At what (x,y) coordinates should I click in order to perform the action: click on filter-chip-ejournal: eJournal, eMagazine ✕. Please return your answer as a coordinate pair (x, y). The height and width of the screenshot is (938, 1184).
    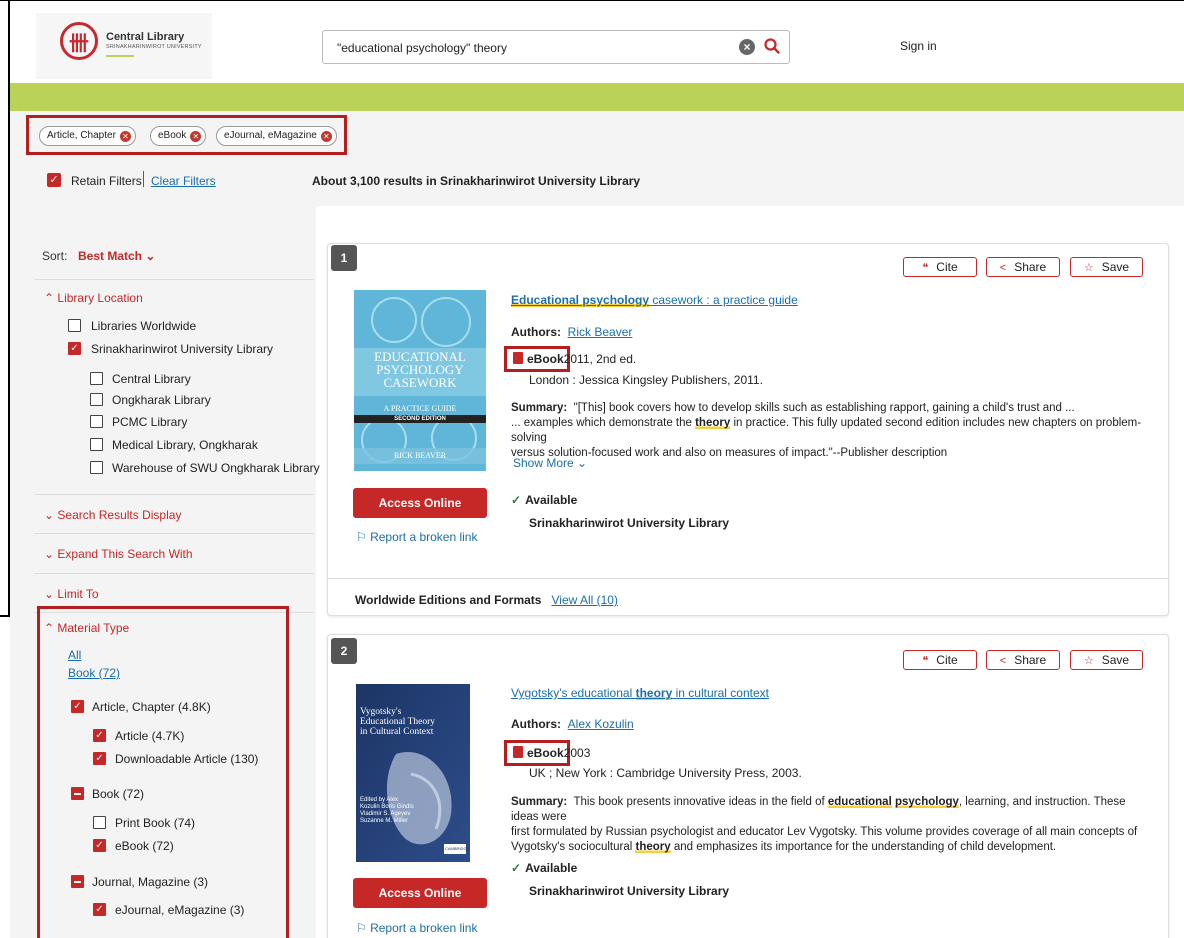
    Looking at the image, I should click on (276, 136).